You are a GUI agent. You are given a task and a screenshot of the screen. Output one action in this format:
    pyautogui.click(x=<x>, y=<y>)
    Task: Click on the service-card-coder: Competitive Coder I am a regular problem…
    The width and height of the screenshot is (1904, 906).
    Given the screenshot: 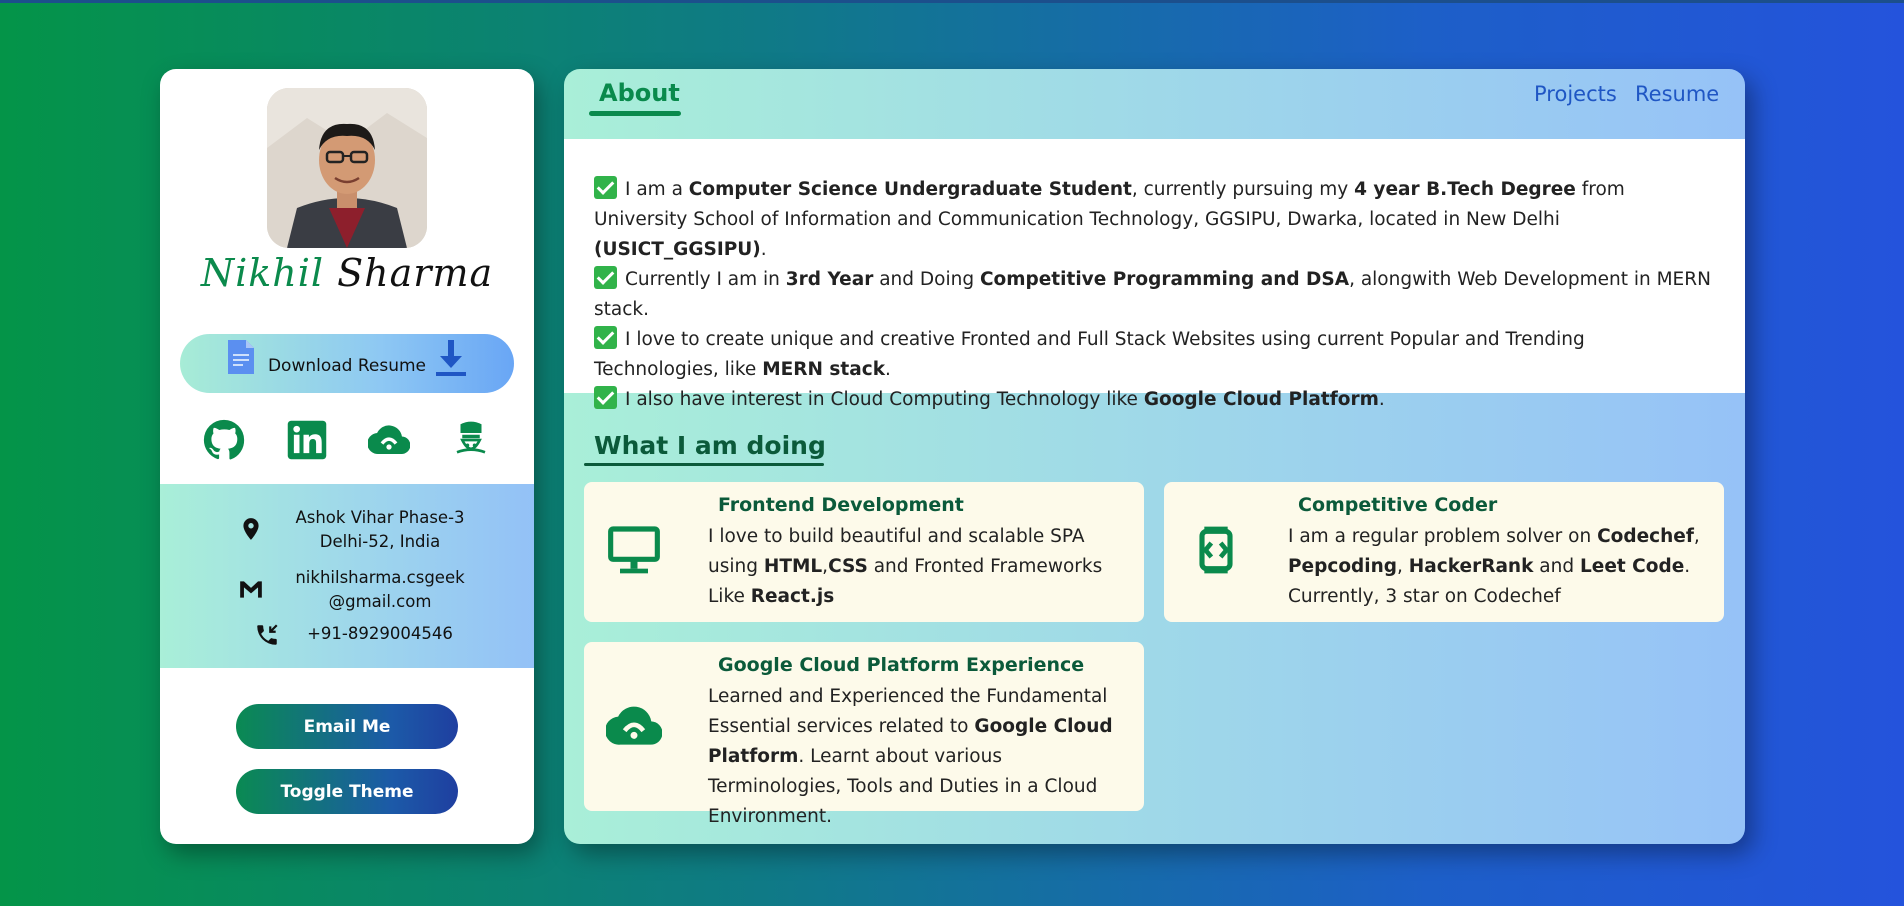 What is the action you would take?
    pyautogui.click(x=1444, y=552)
    